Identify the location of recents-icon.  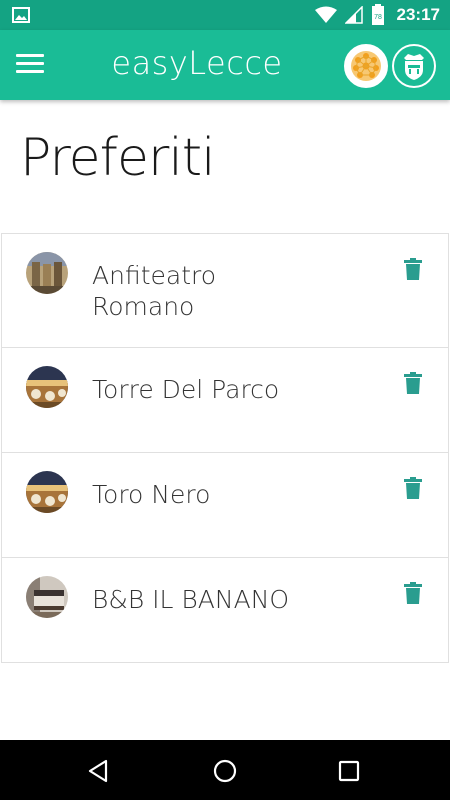
(349, 771).